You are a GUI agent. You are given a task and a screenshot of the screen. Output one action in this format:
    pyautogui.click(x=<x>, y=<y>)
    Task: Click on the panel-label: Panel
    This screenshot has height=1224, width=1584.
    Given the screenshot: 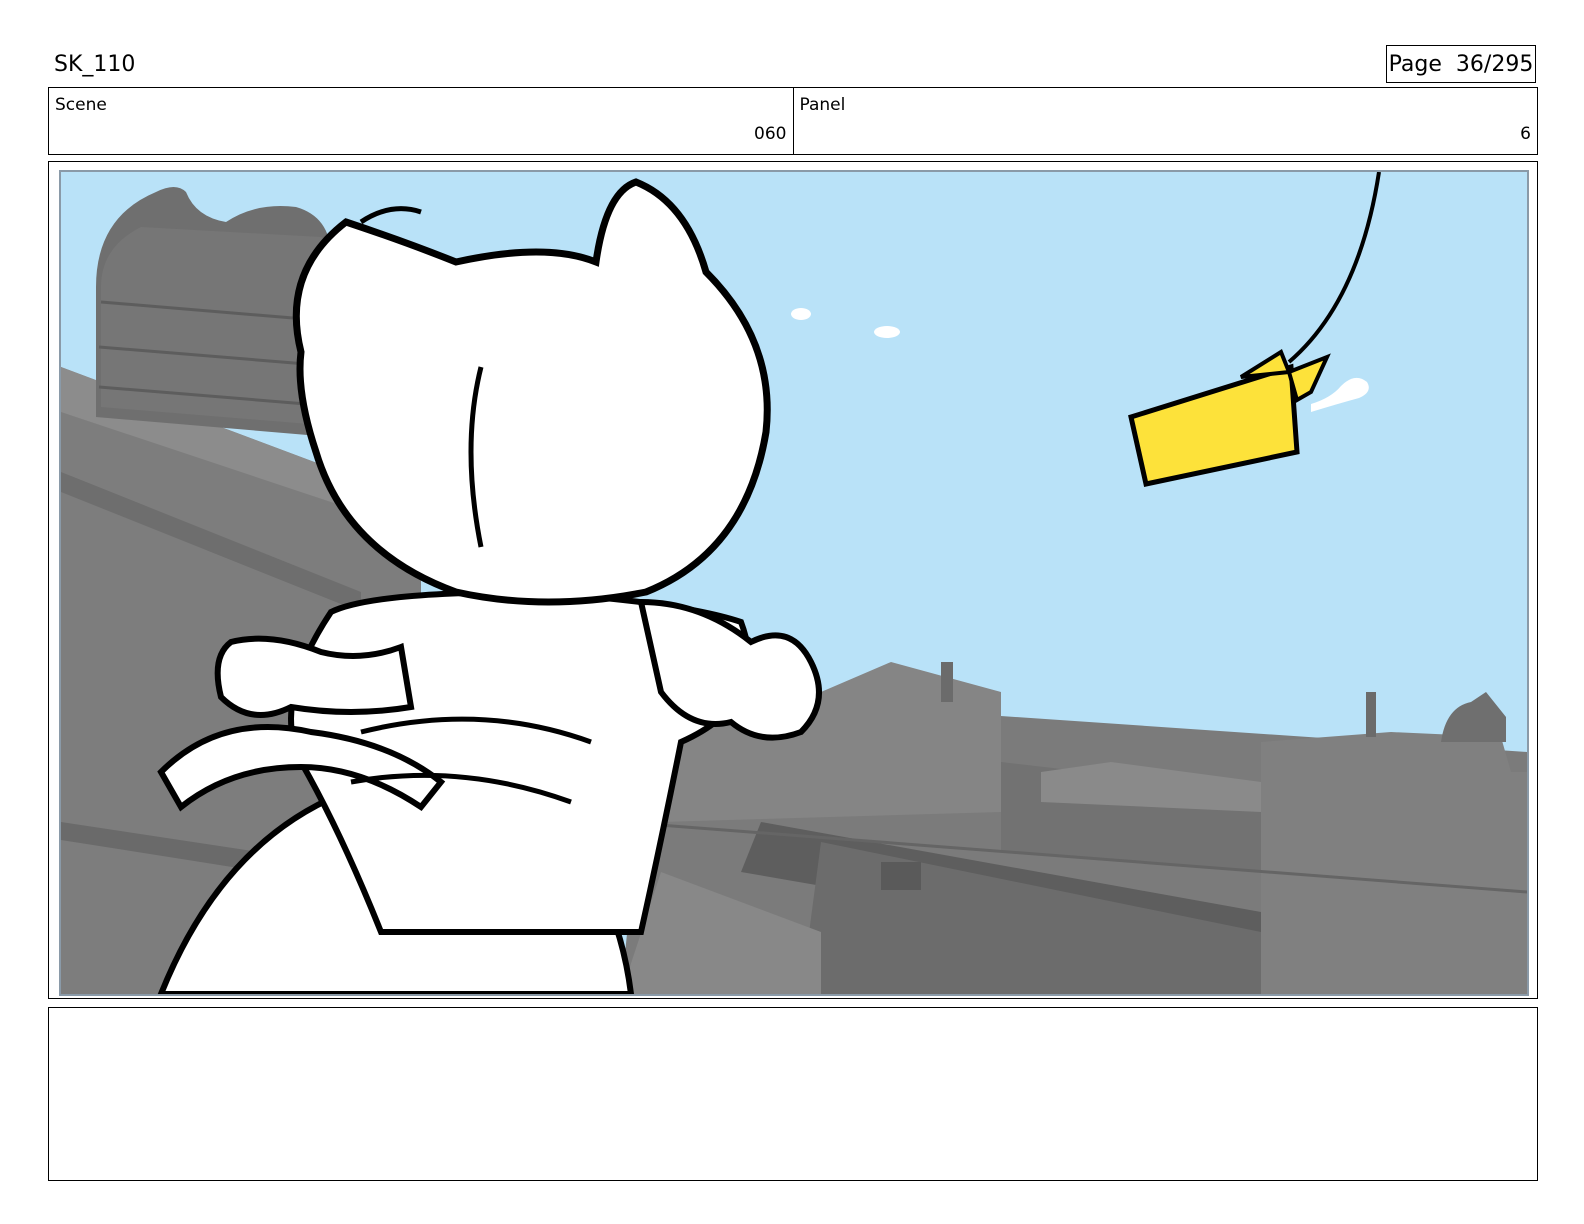 What is the action you would take?
    pyautogui.click(x=822, y=105)
    